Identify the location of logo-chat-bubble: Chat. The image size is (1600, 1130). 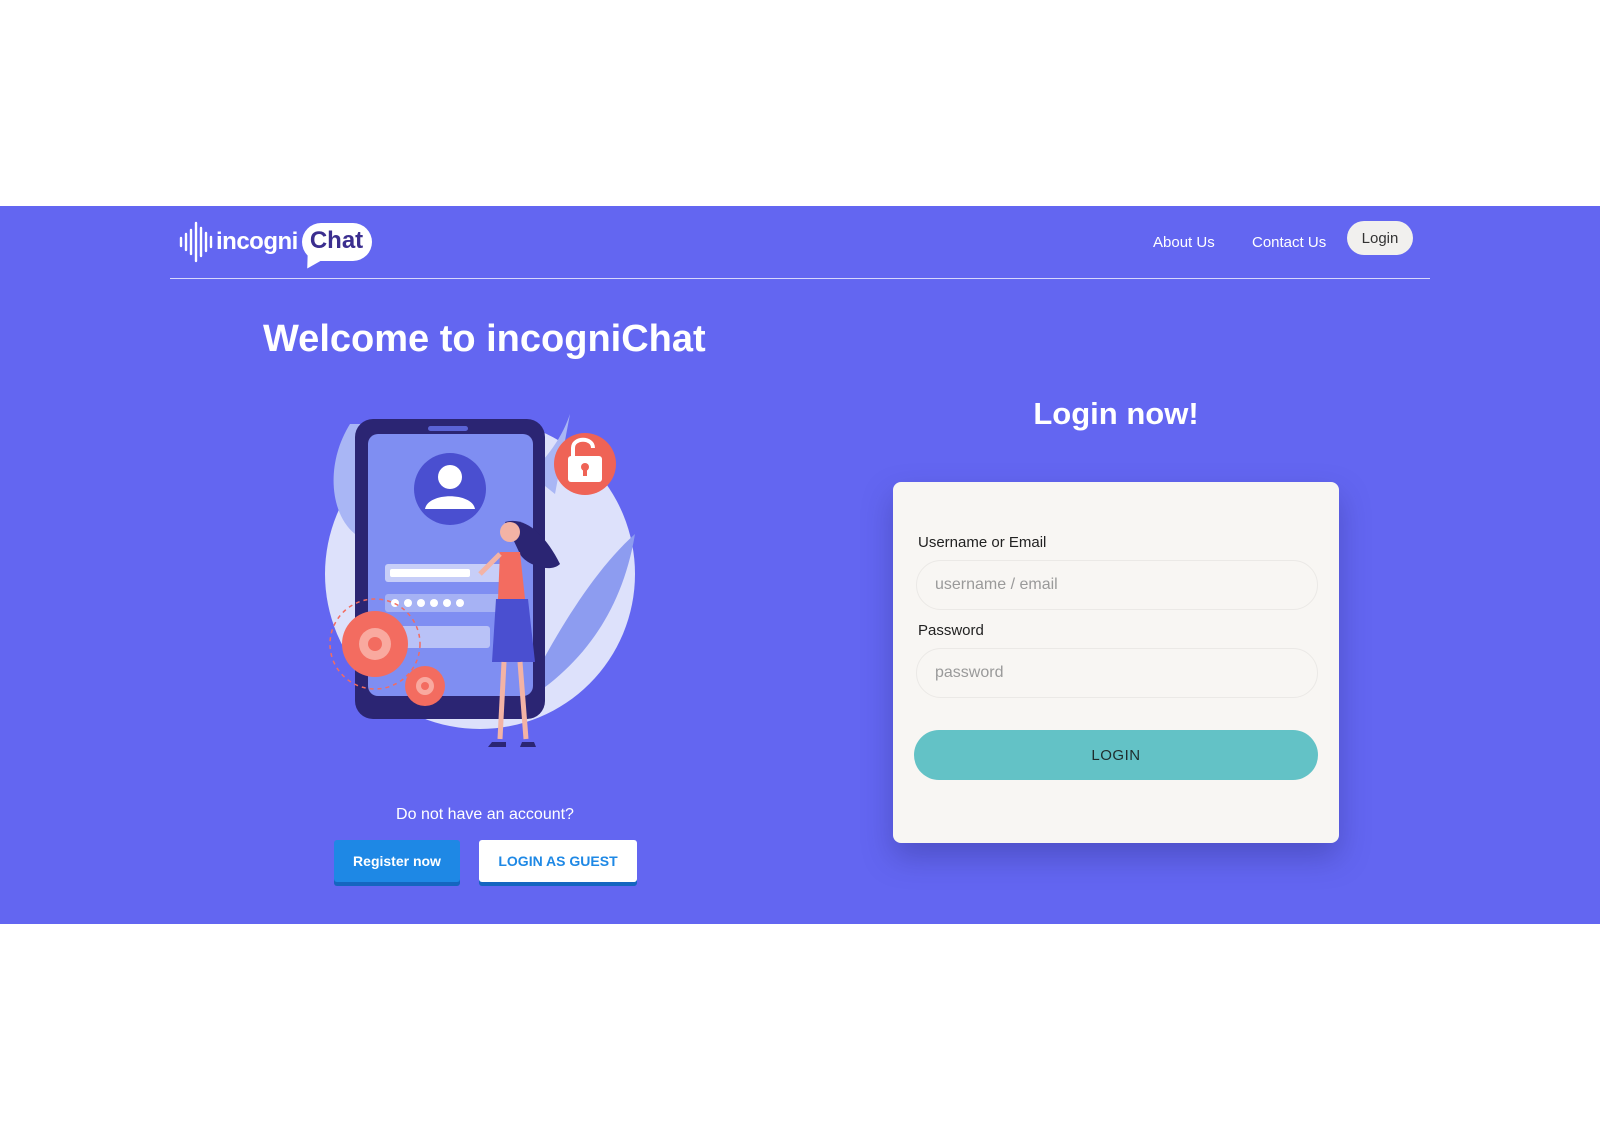
(337, 248).